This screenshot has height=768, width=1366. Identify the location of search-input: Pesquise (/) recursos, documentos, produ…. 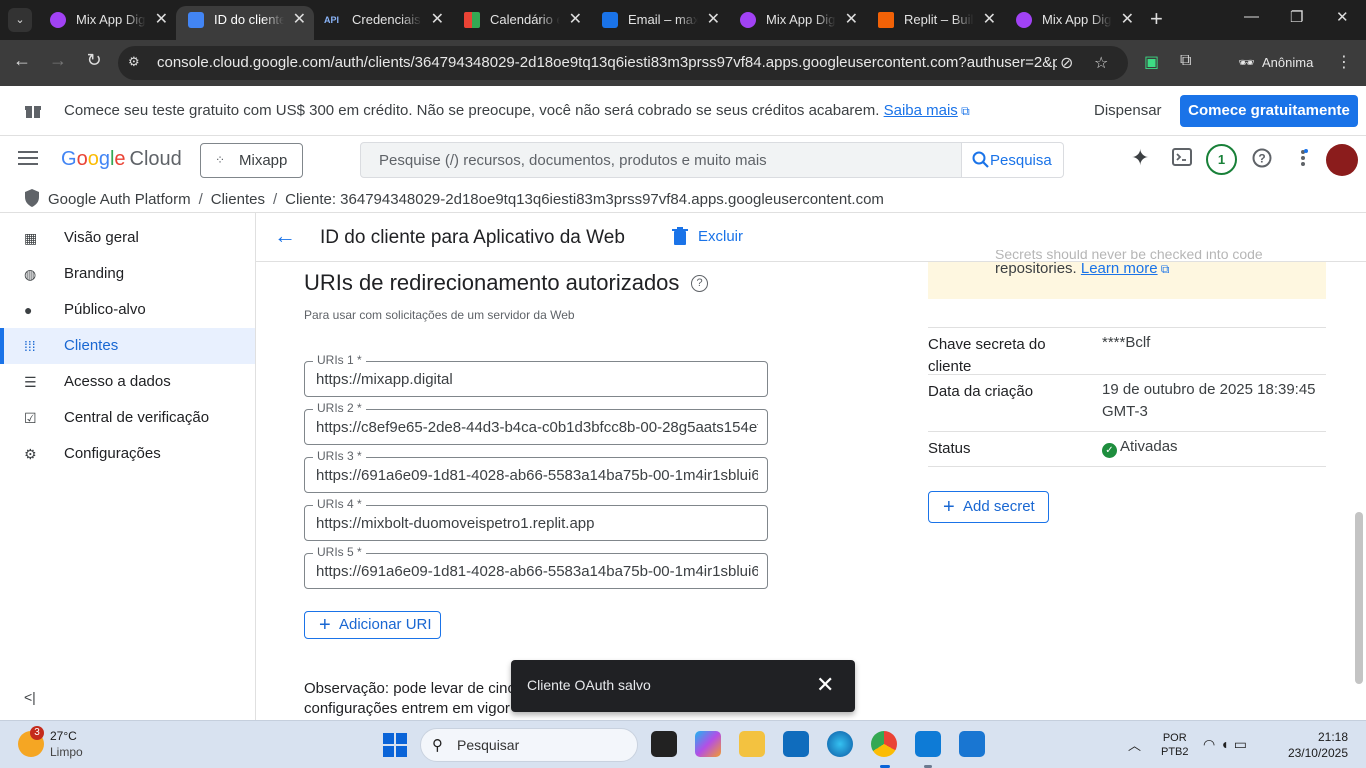
(661, 160).